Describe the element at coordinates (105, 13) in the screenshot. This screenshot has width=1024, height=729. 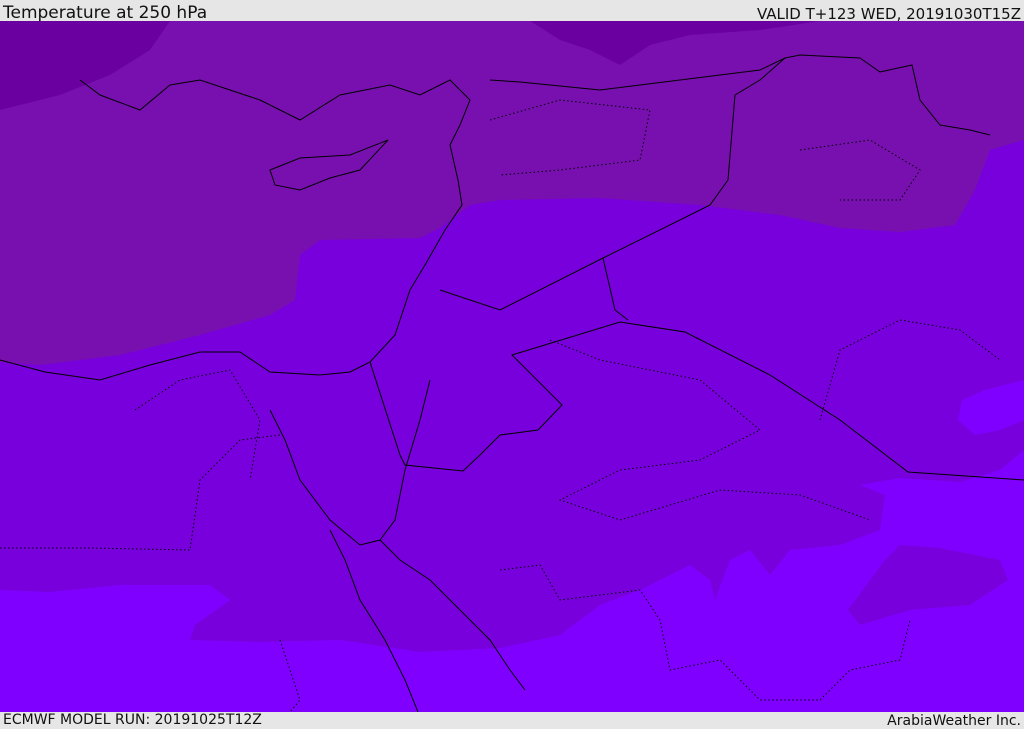
I see `map-title: Temperature at 250 hPa` at that location.